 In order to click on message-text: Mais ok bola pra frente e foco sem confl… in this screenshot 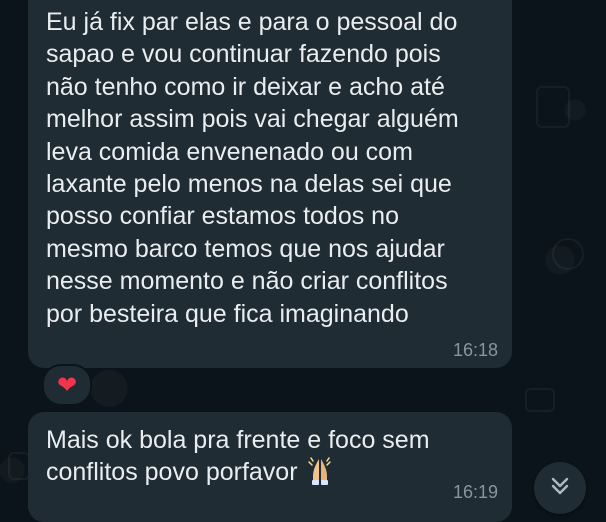, I will do `click(238, 456)`.